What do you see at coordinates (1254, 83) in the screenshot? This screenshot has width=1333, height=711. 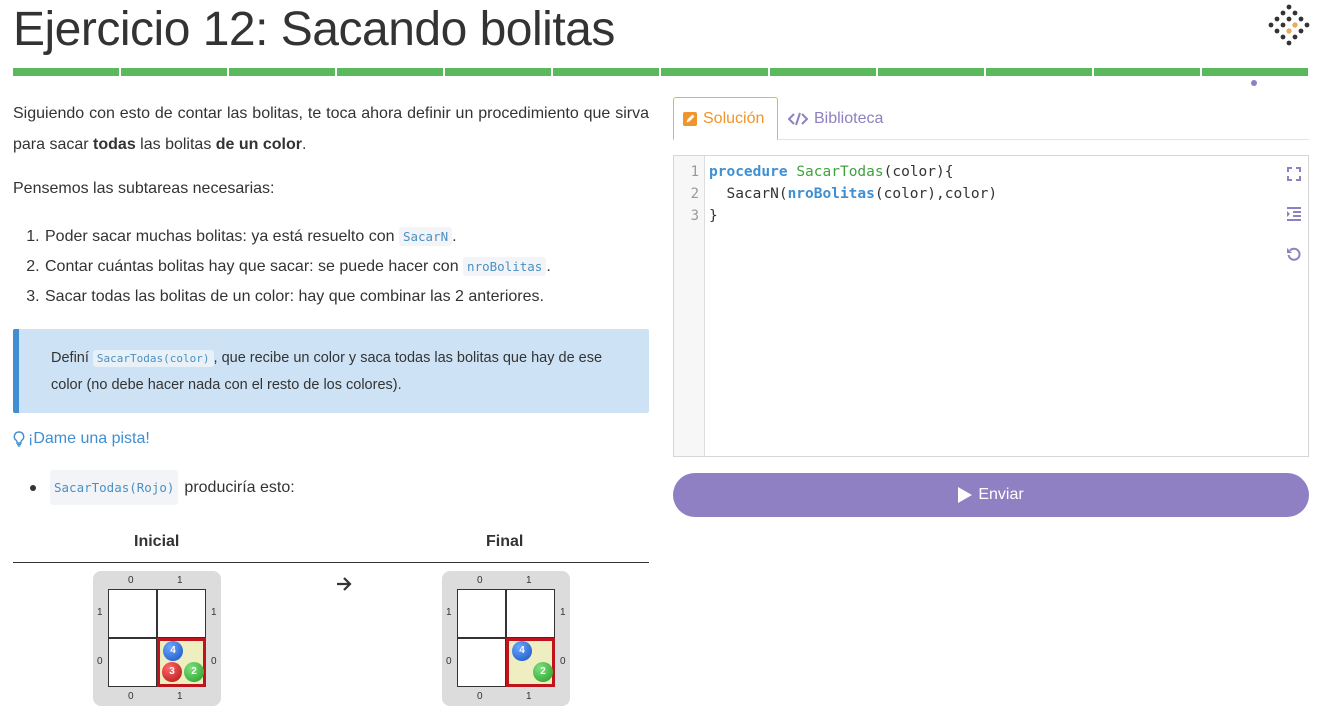 I see `current-exercise-indicator` at bounding box center [1254, 83].